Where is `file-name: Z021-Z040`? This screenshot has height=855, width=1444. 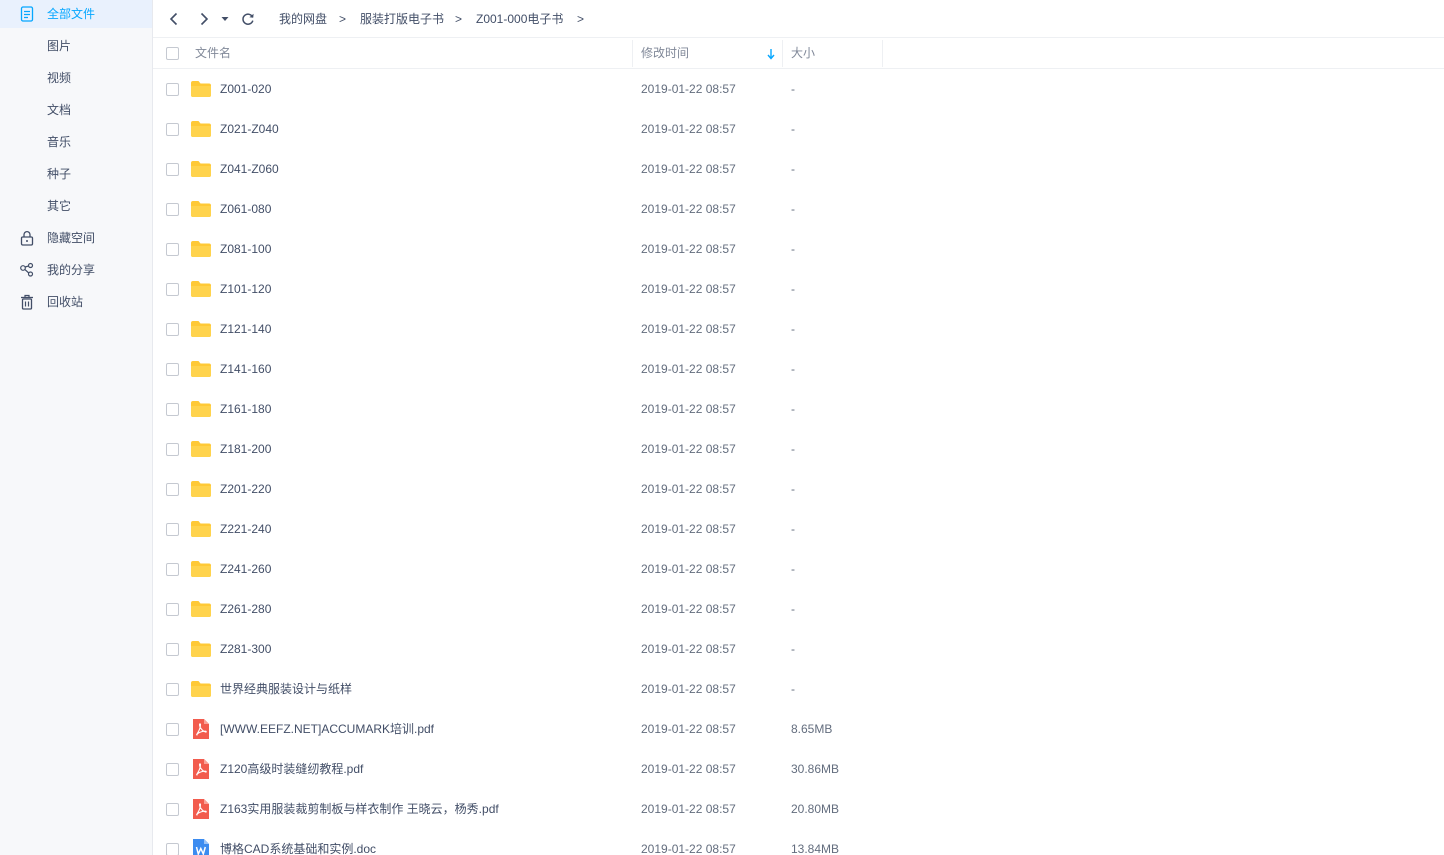 file-name: Z021-Z040 is located at coordinates (249, 129).